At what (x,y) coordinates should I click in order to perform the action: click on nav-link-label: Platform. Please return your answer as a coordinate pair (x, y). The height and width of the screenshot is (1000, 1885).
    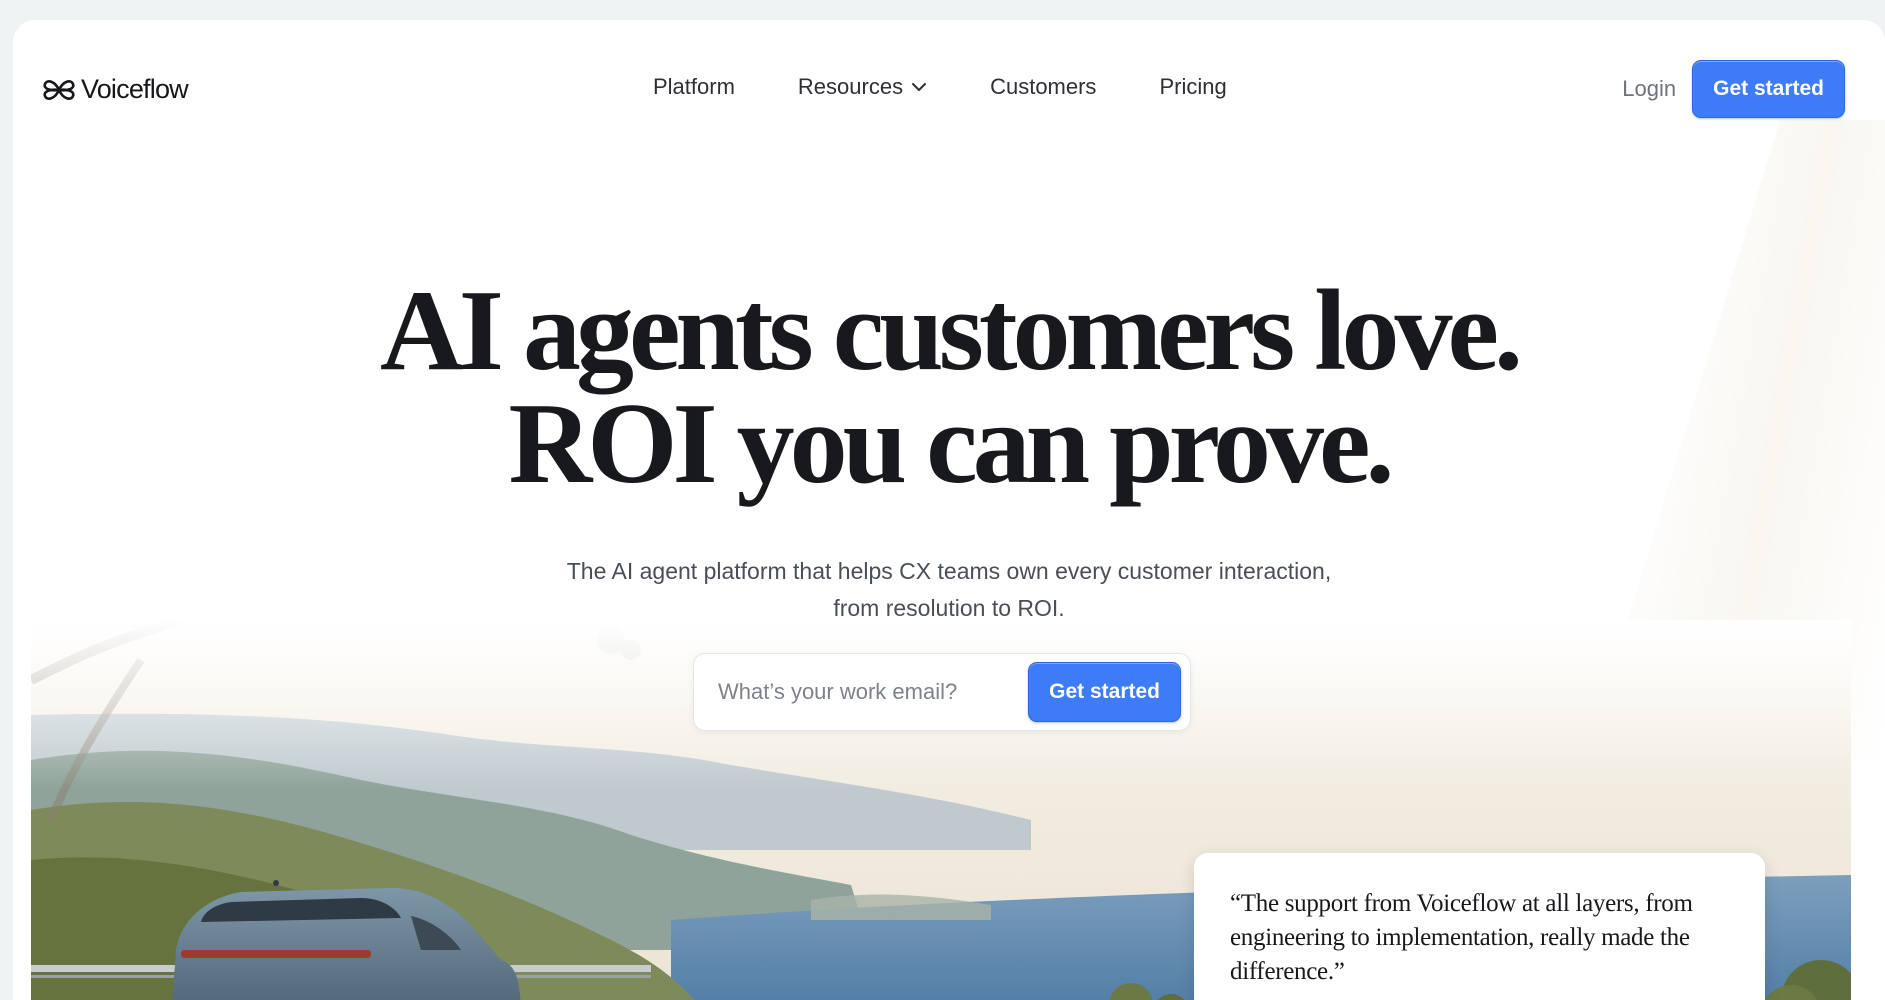
    Looking at the image, I should click on (694, 86).